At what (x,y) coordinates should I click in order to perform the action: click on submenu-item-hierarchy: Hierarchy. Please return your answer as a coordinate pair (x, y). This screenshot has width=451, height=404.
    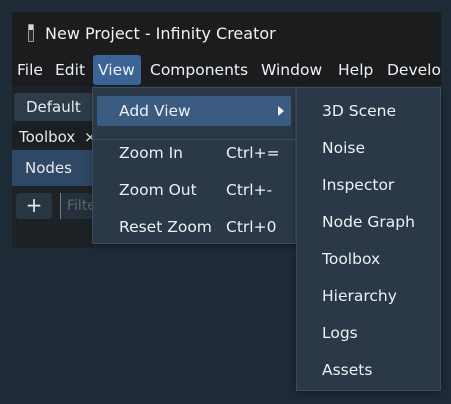
    Looking at the image, I should click on (368, 296).